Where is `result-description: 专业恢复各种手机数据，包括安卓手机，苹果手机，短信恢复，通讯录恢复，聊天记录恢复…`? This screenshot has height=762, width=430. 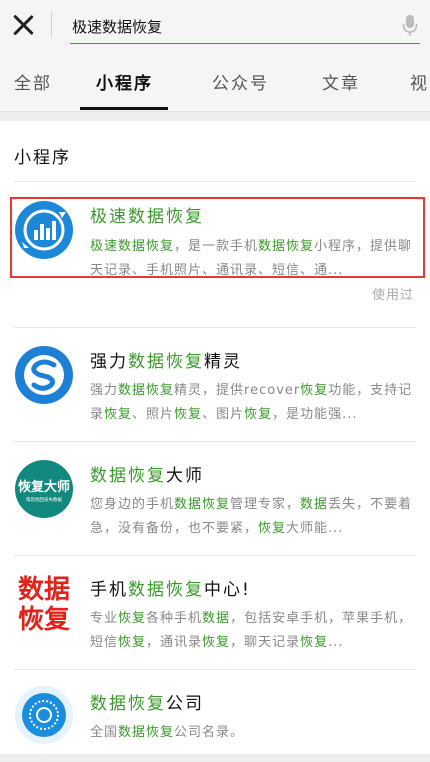
result-description: 专业恢复各种手机数据，包括安卓手机，苹果手机，短信恢复，通讯录恢复，聊天记录恢复… is located at coordinates (253, 631).